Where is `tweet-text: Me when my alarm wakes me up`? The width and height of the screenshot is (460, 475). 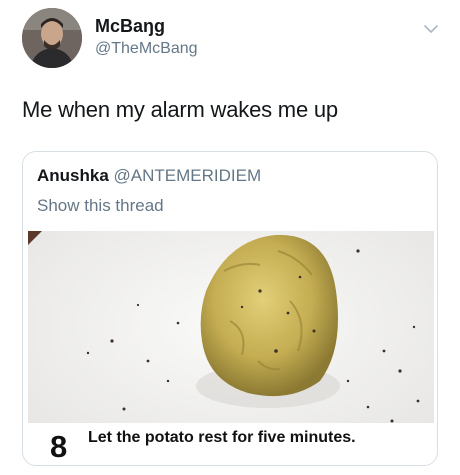
tweet-text: Me when my alarm wakes me up is located at coordinates (180, 109).